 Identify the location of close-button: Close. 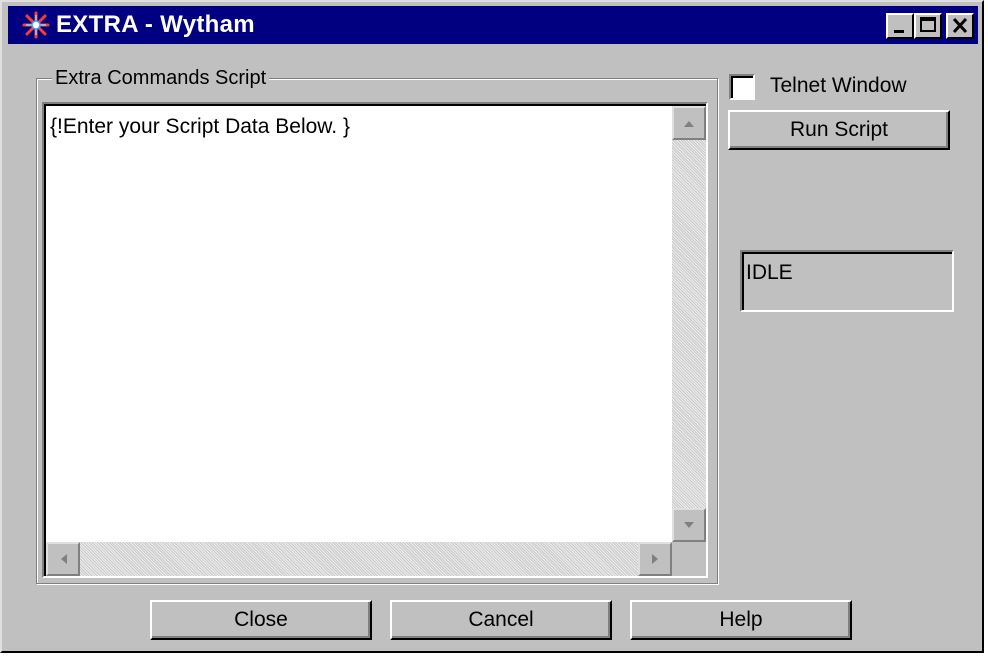
(261, 620).